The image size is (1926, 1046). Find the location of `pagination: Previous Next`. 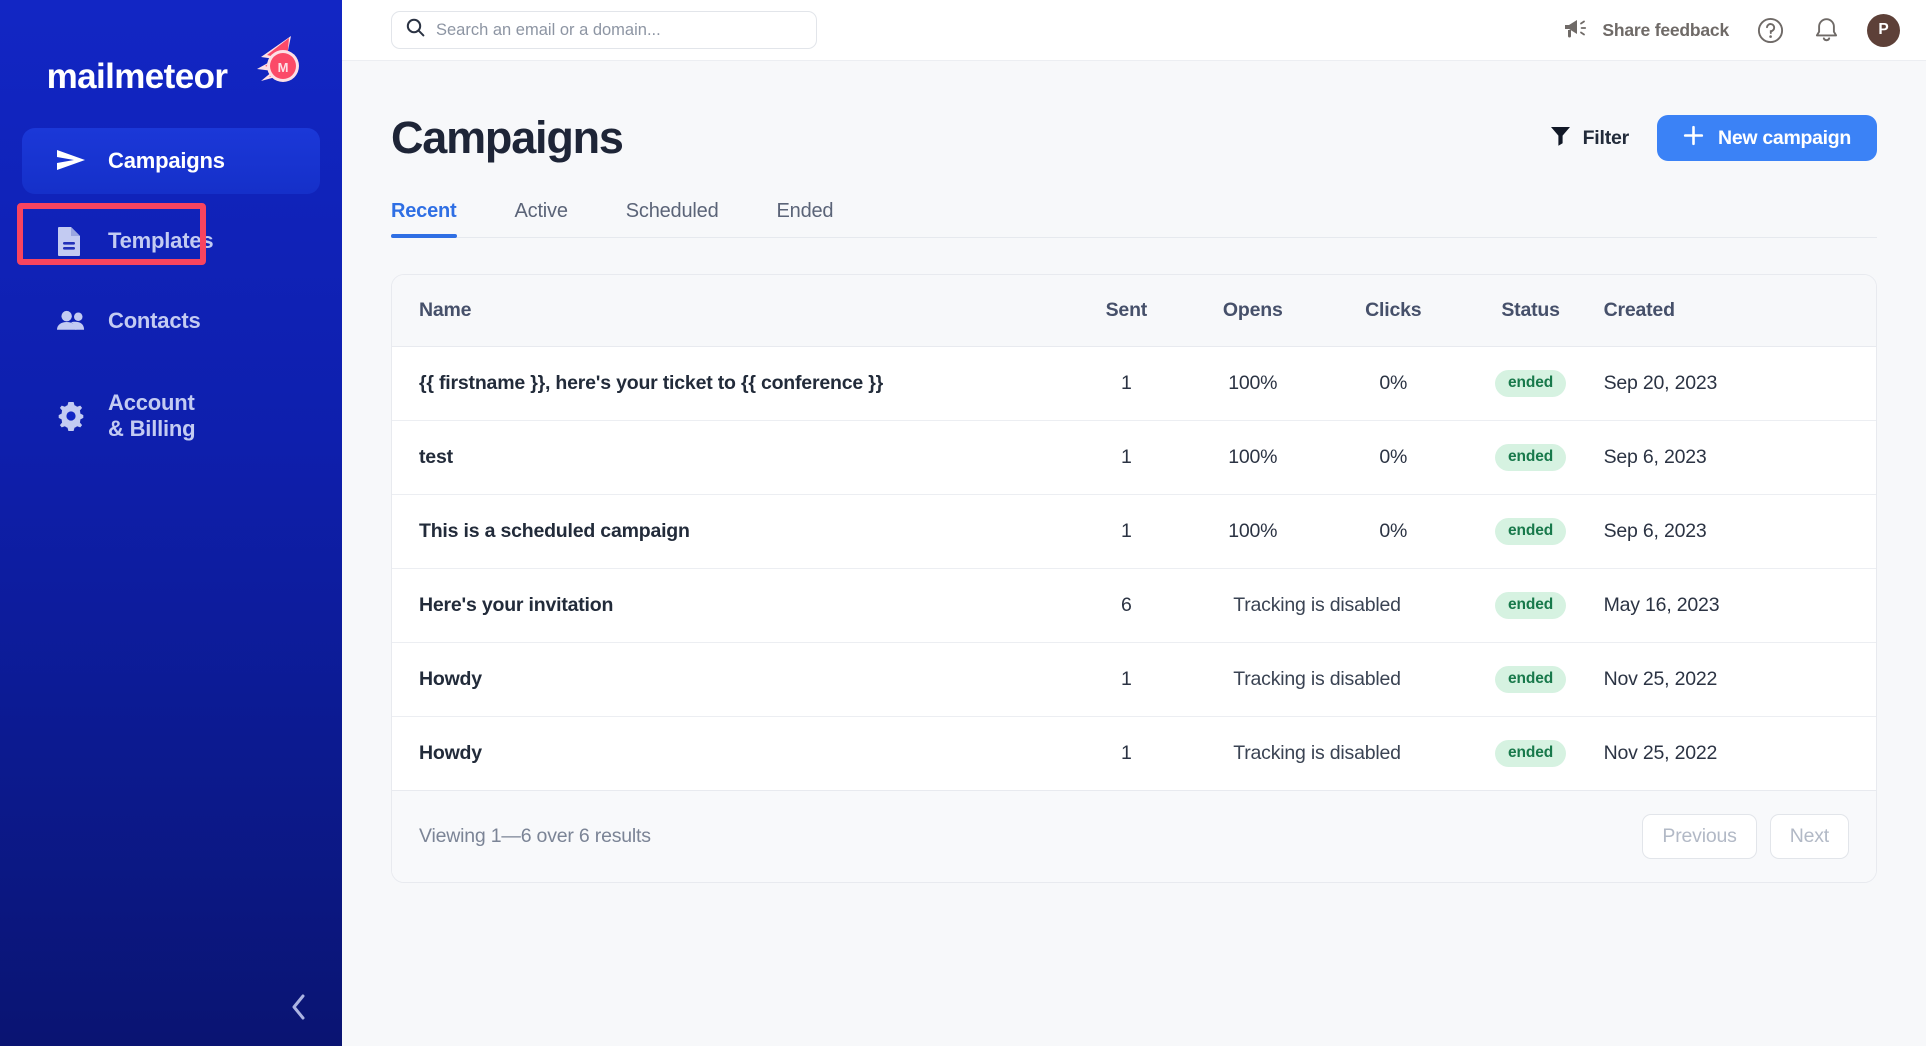

pagination: Previous Next is located at coordinates (1745, 836).